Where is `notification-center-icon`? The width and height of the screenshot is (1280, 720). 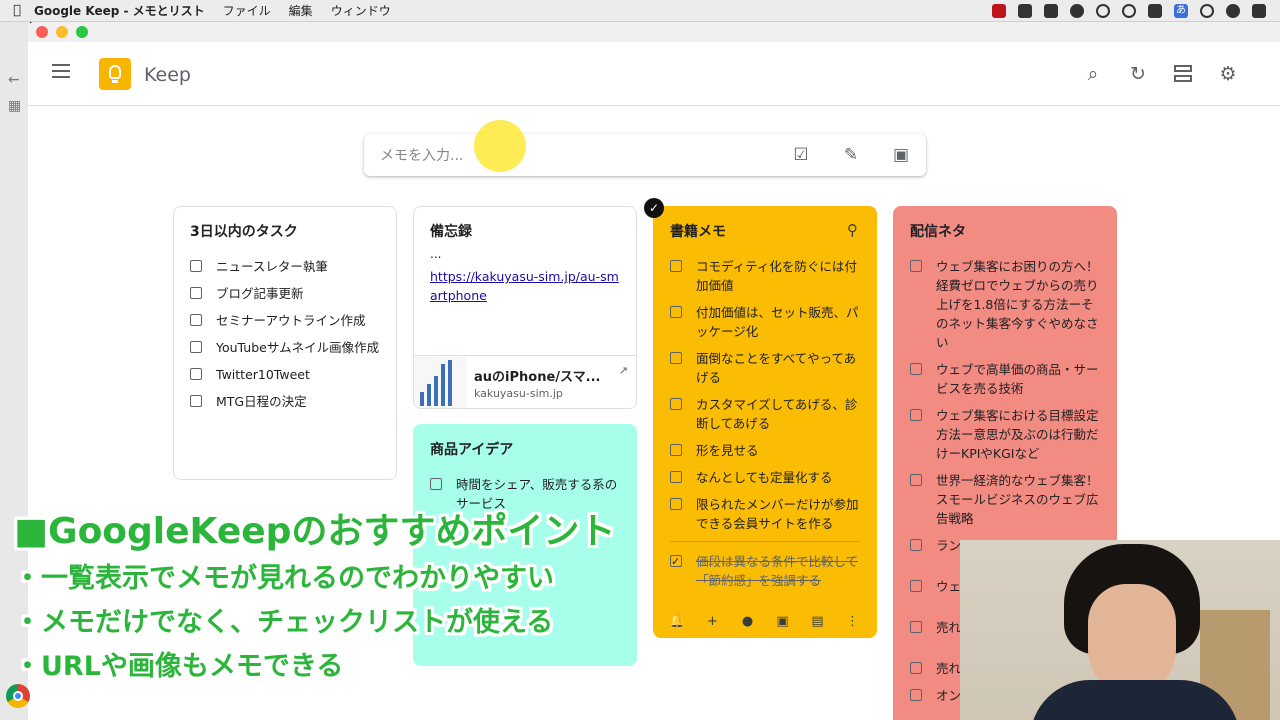
notification-center-icon is located at coordinates (1259, 10).